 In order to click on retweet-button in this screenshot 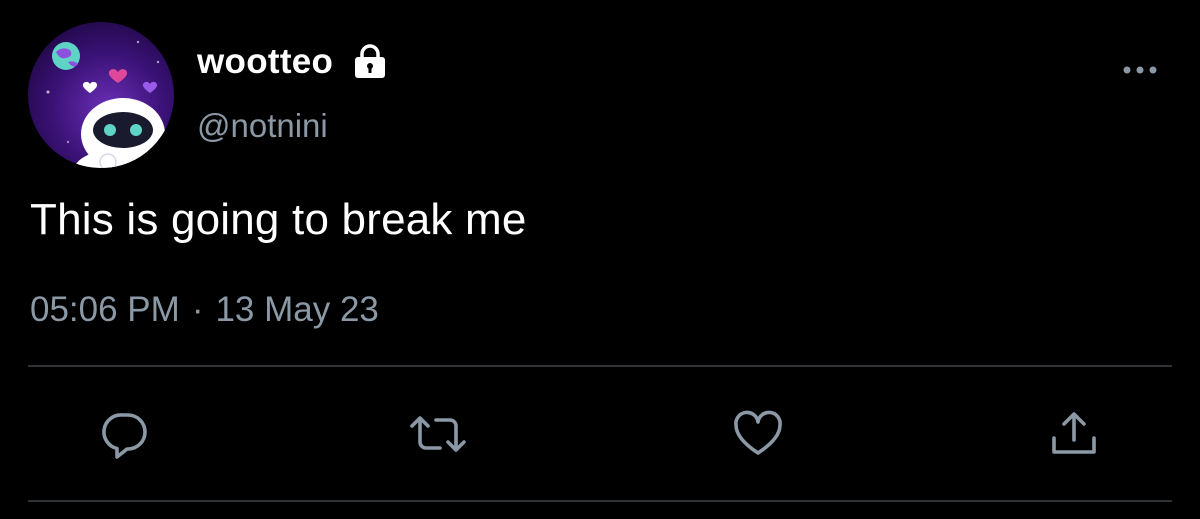, I will do `click(438, 434)`.